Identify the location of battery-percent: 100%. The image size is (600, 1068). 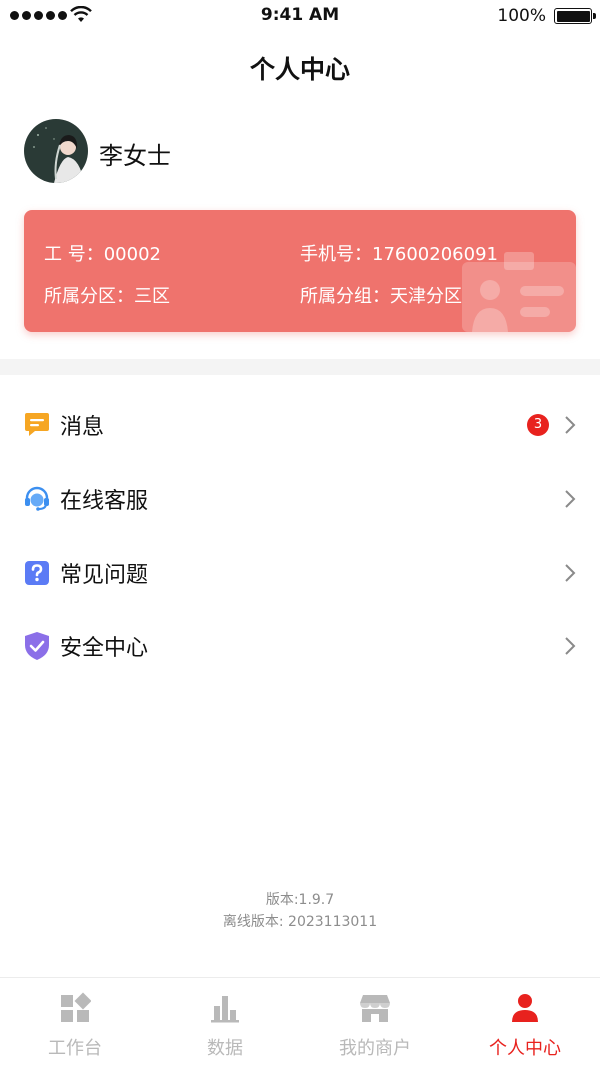
(521, 16).